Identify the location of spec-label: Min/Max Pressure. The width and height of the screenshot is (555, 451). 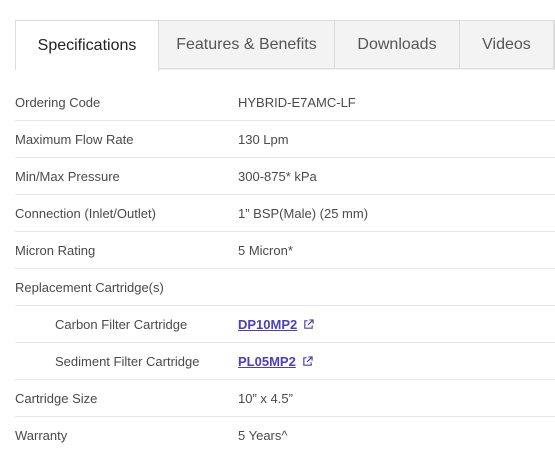
(126, 176).